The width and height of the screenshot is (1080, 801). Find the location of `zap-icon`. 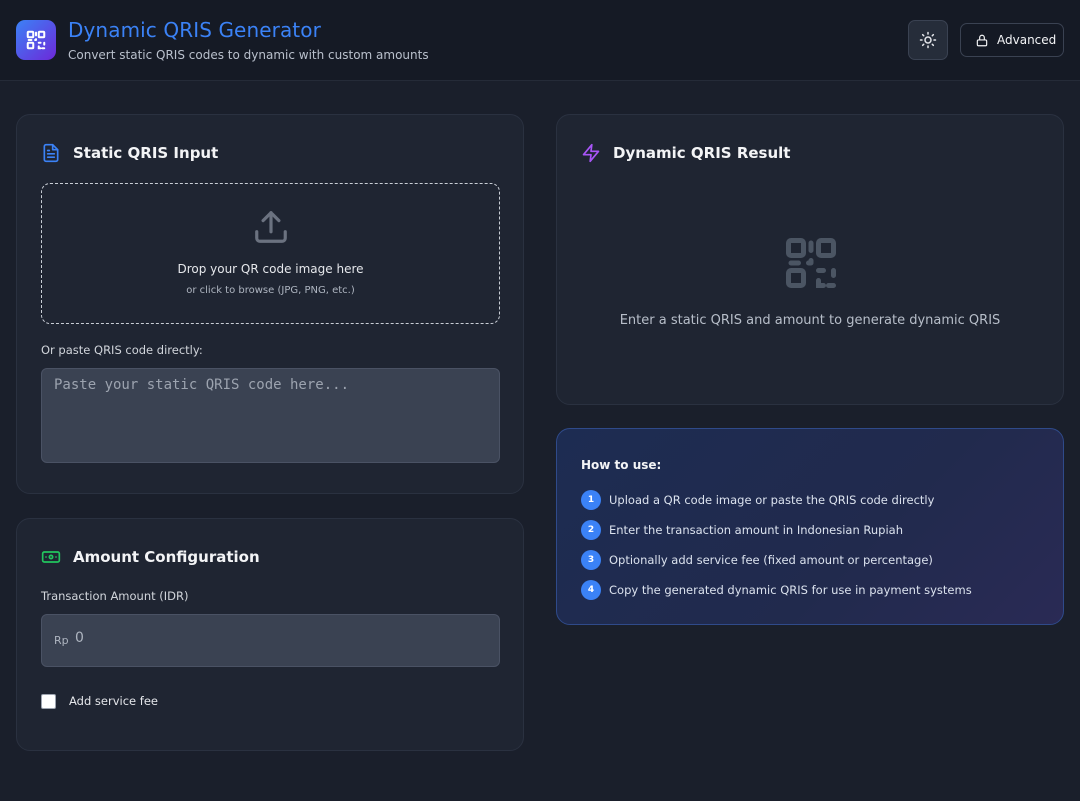

zap-icon is located at coordinates (591, 155).